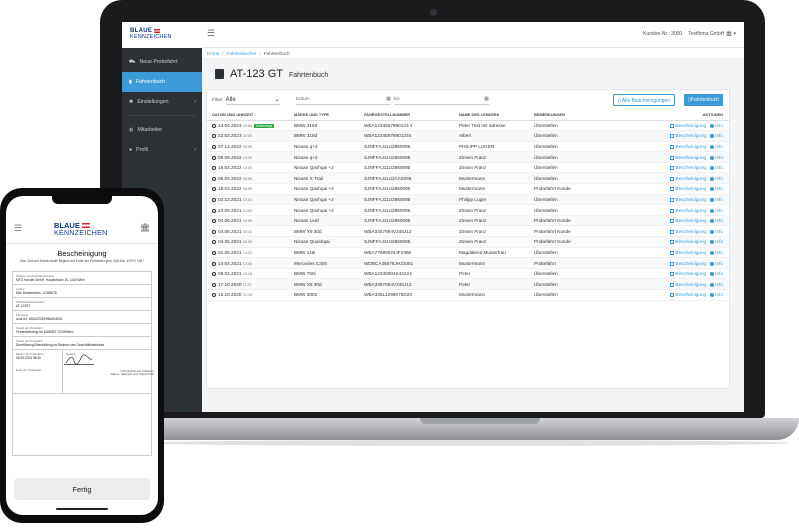  What do you see at coordinates (230, 189) in the screenshot?
I see `date-text: 18.03.2022` at bounding box center [230, 189].